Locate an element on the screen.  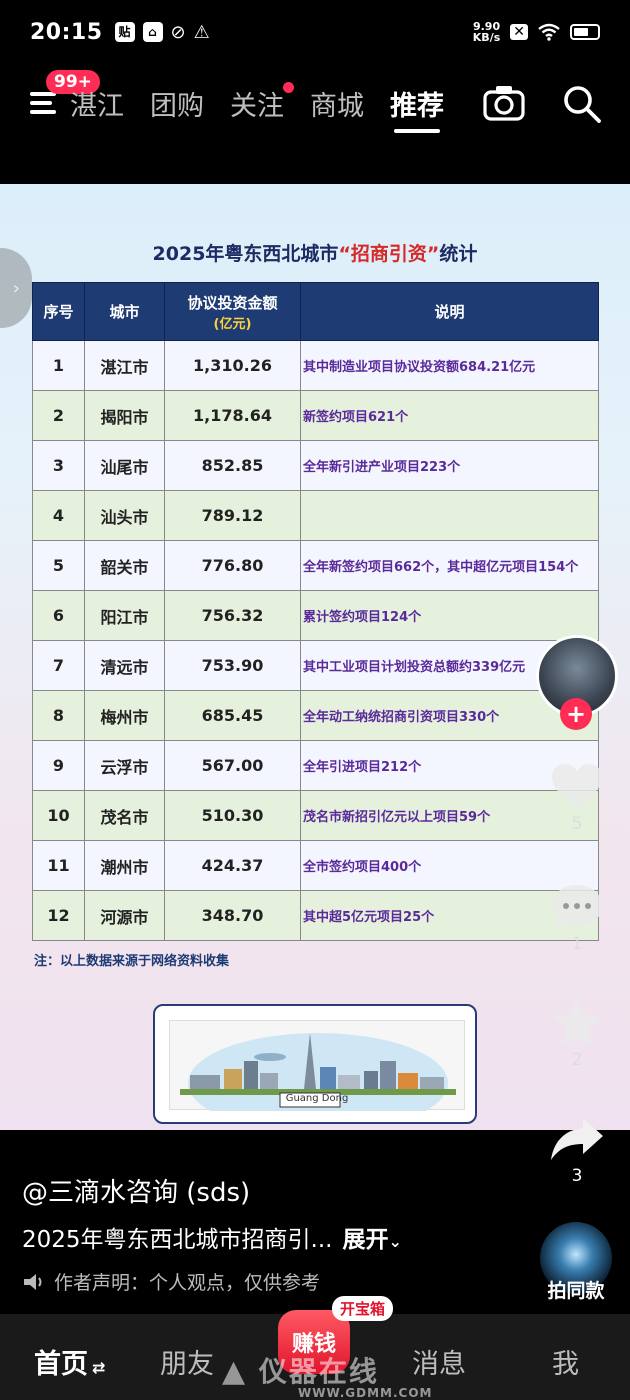
expand-button: 展开⌄ is located at coordinates (371, 1240).